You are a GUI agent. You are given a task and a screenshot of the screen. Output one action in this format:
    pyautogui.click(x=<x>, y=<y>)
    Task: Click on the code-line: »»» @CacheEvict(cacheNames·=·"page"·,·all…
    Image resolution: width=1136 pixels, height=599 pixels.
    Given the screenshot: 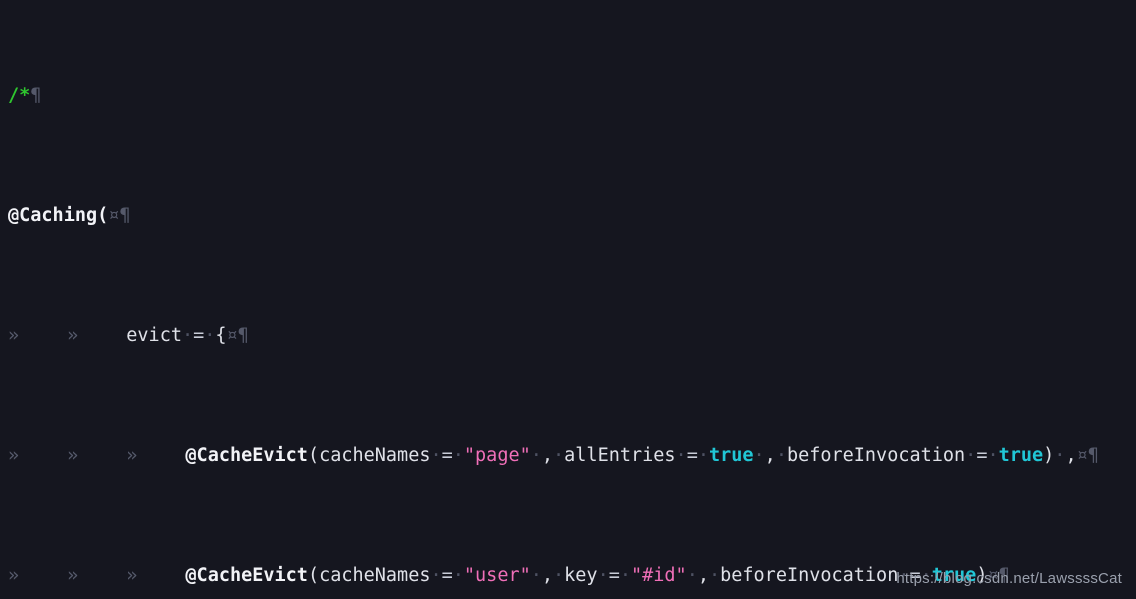 What is the action you would take?
    pyautogui.click(x=553, y=455)
    